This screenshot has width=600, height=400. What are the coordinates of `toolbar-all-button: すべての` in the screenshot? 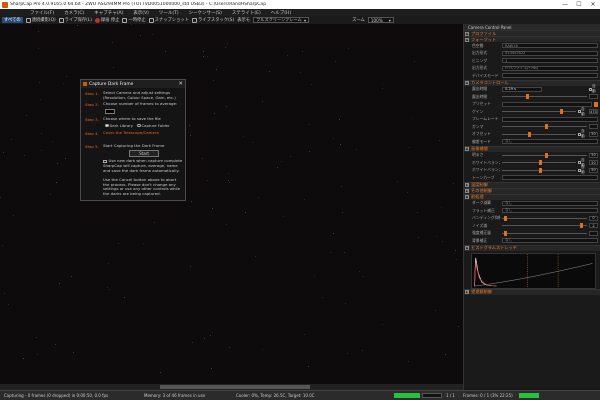 It's located at (12, 20).